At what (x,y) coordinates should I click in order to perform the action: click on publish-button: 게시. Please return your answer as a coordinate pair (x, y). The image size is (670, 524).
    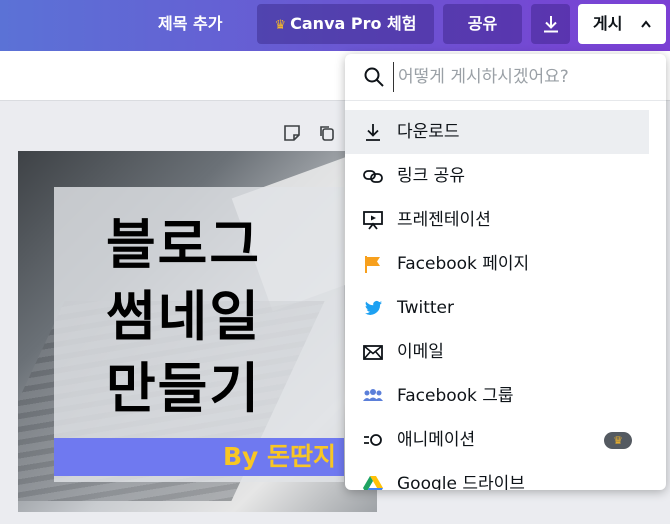
    Looking at the image, I should click on (622, 24).